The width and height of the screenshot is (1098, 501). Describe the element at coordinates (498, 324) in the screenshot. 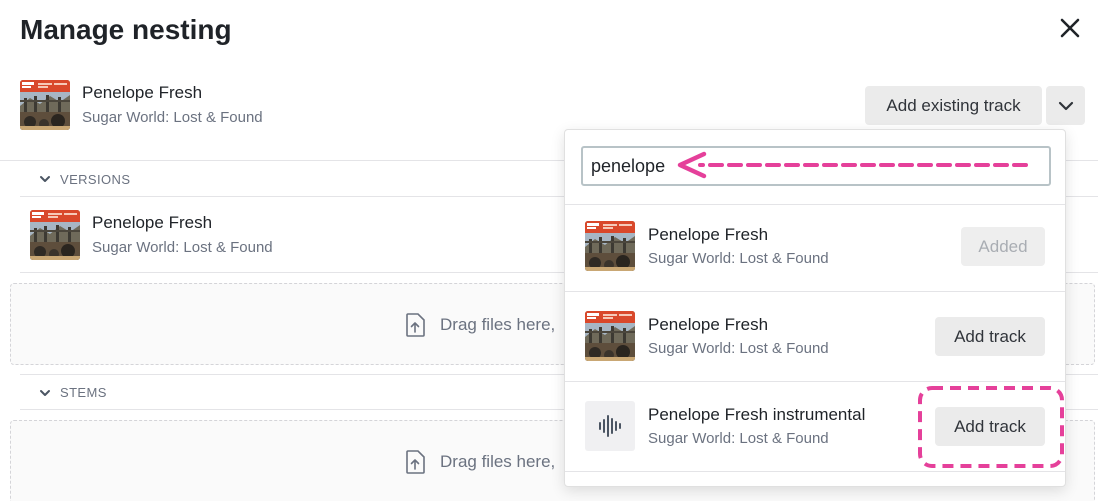

I see `versions-dropzone-text: Drag files here,` at that location.